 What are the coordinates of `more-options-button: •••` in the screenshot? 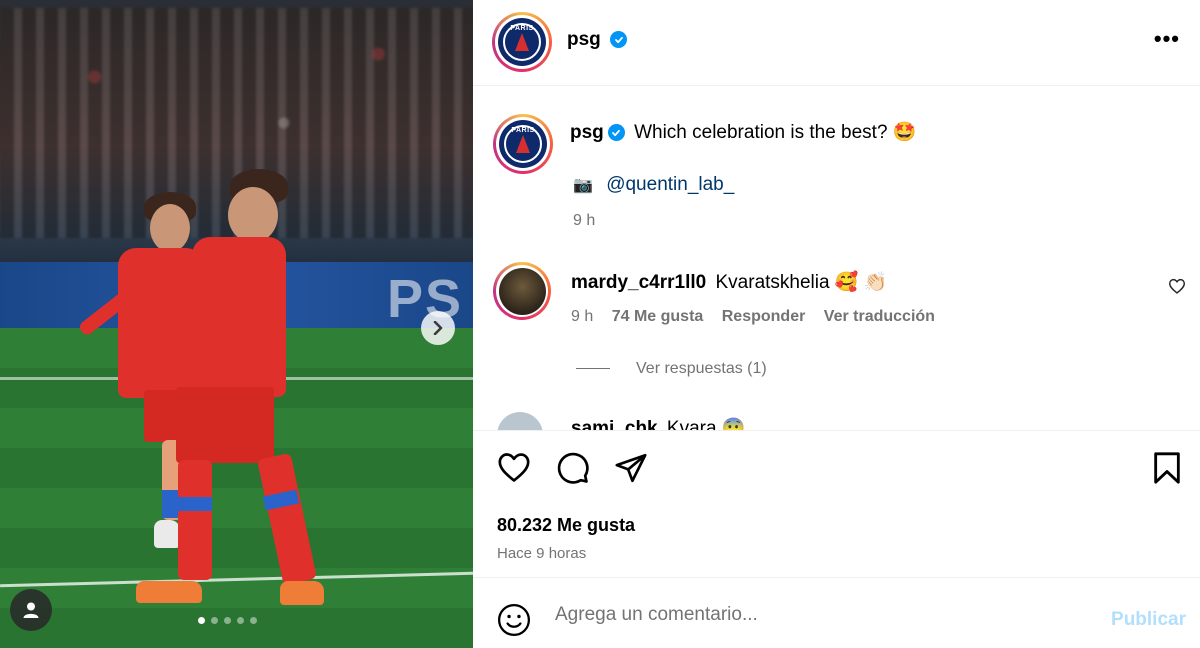 It's located at (1167, 39).